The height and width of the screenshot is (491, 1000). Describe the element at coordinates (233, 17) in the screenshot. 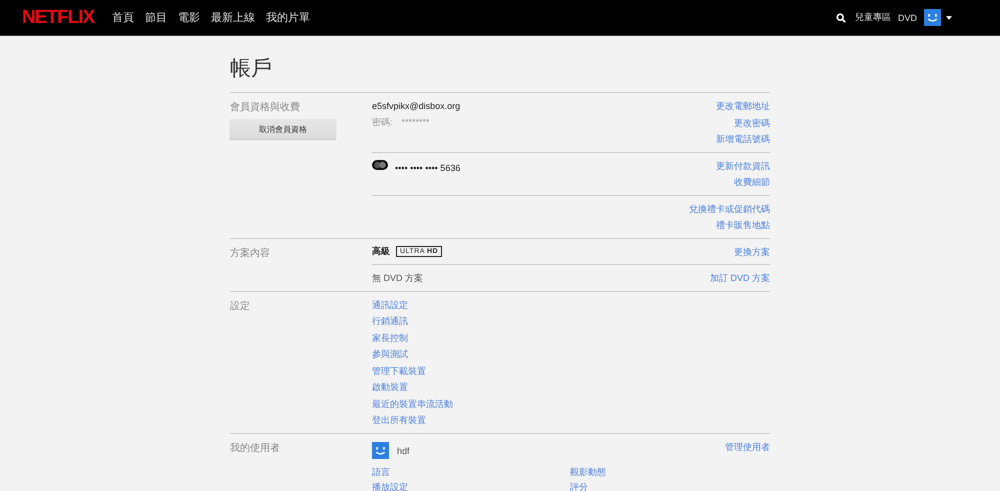

I see `nav-link: 最新上線` at that location.